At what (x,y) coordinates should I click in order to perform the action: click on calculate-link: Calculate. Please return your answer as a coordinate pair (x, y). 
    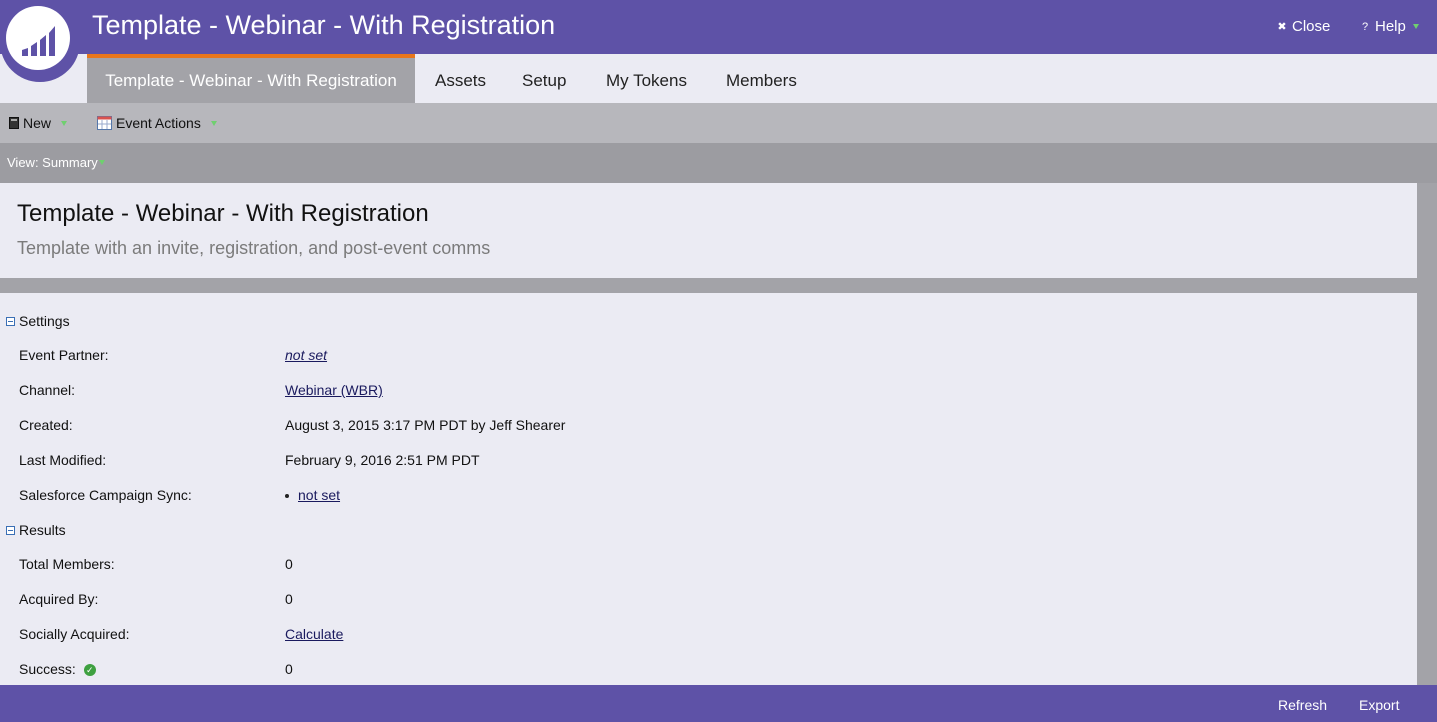
    Looking at the image, I should click on (314, 634).